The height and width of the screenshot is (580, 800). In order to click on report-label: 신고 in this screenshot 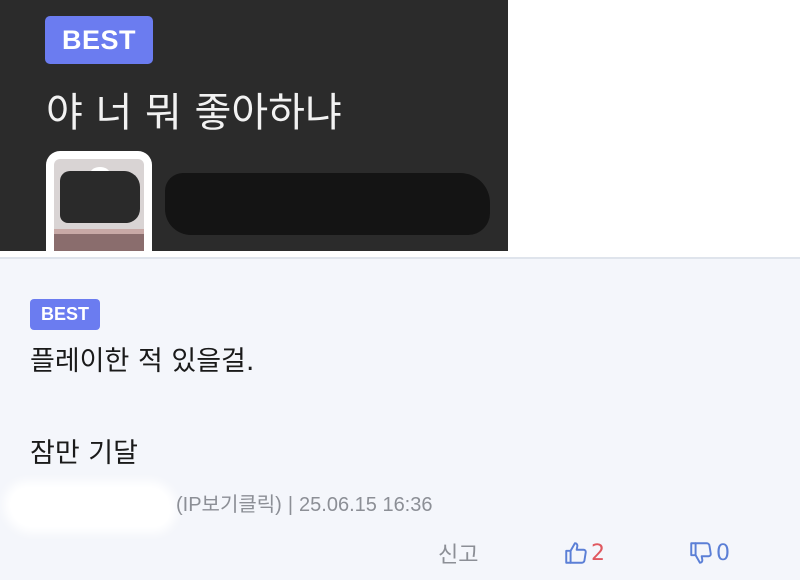, I will do `click(458, 555)`.